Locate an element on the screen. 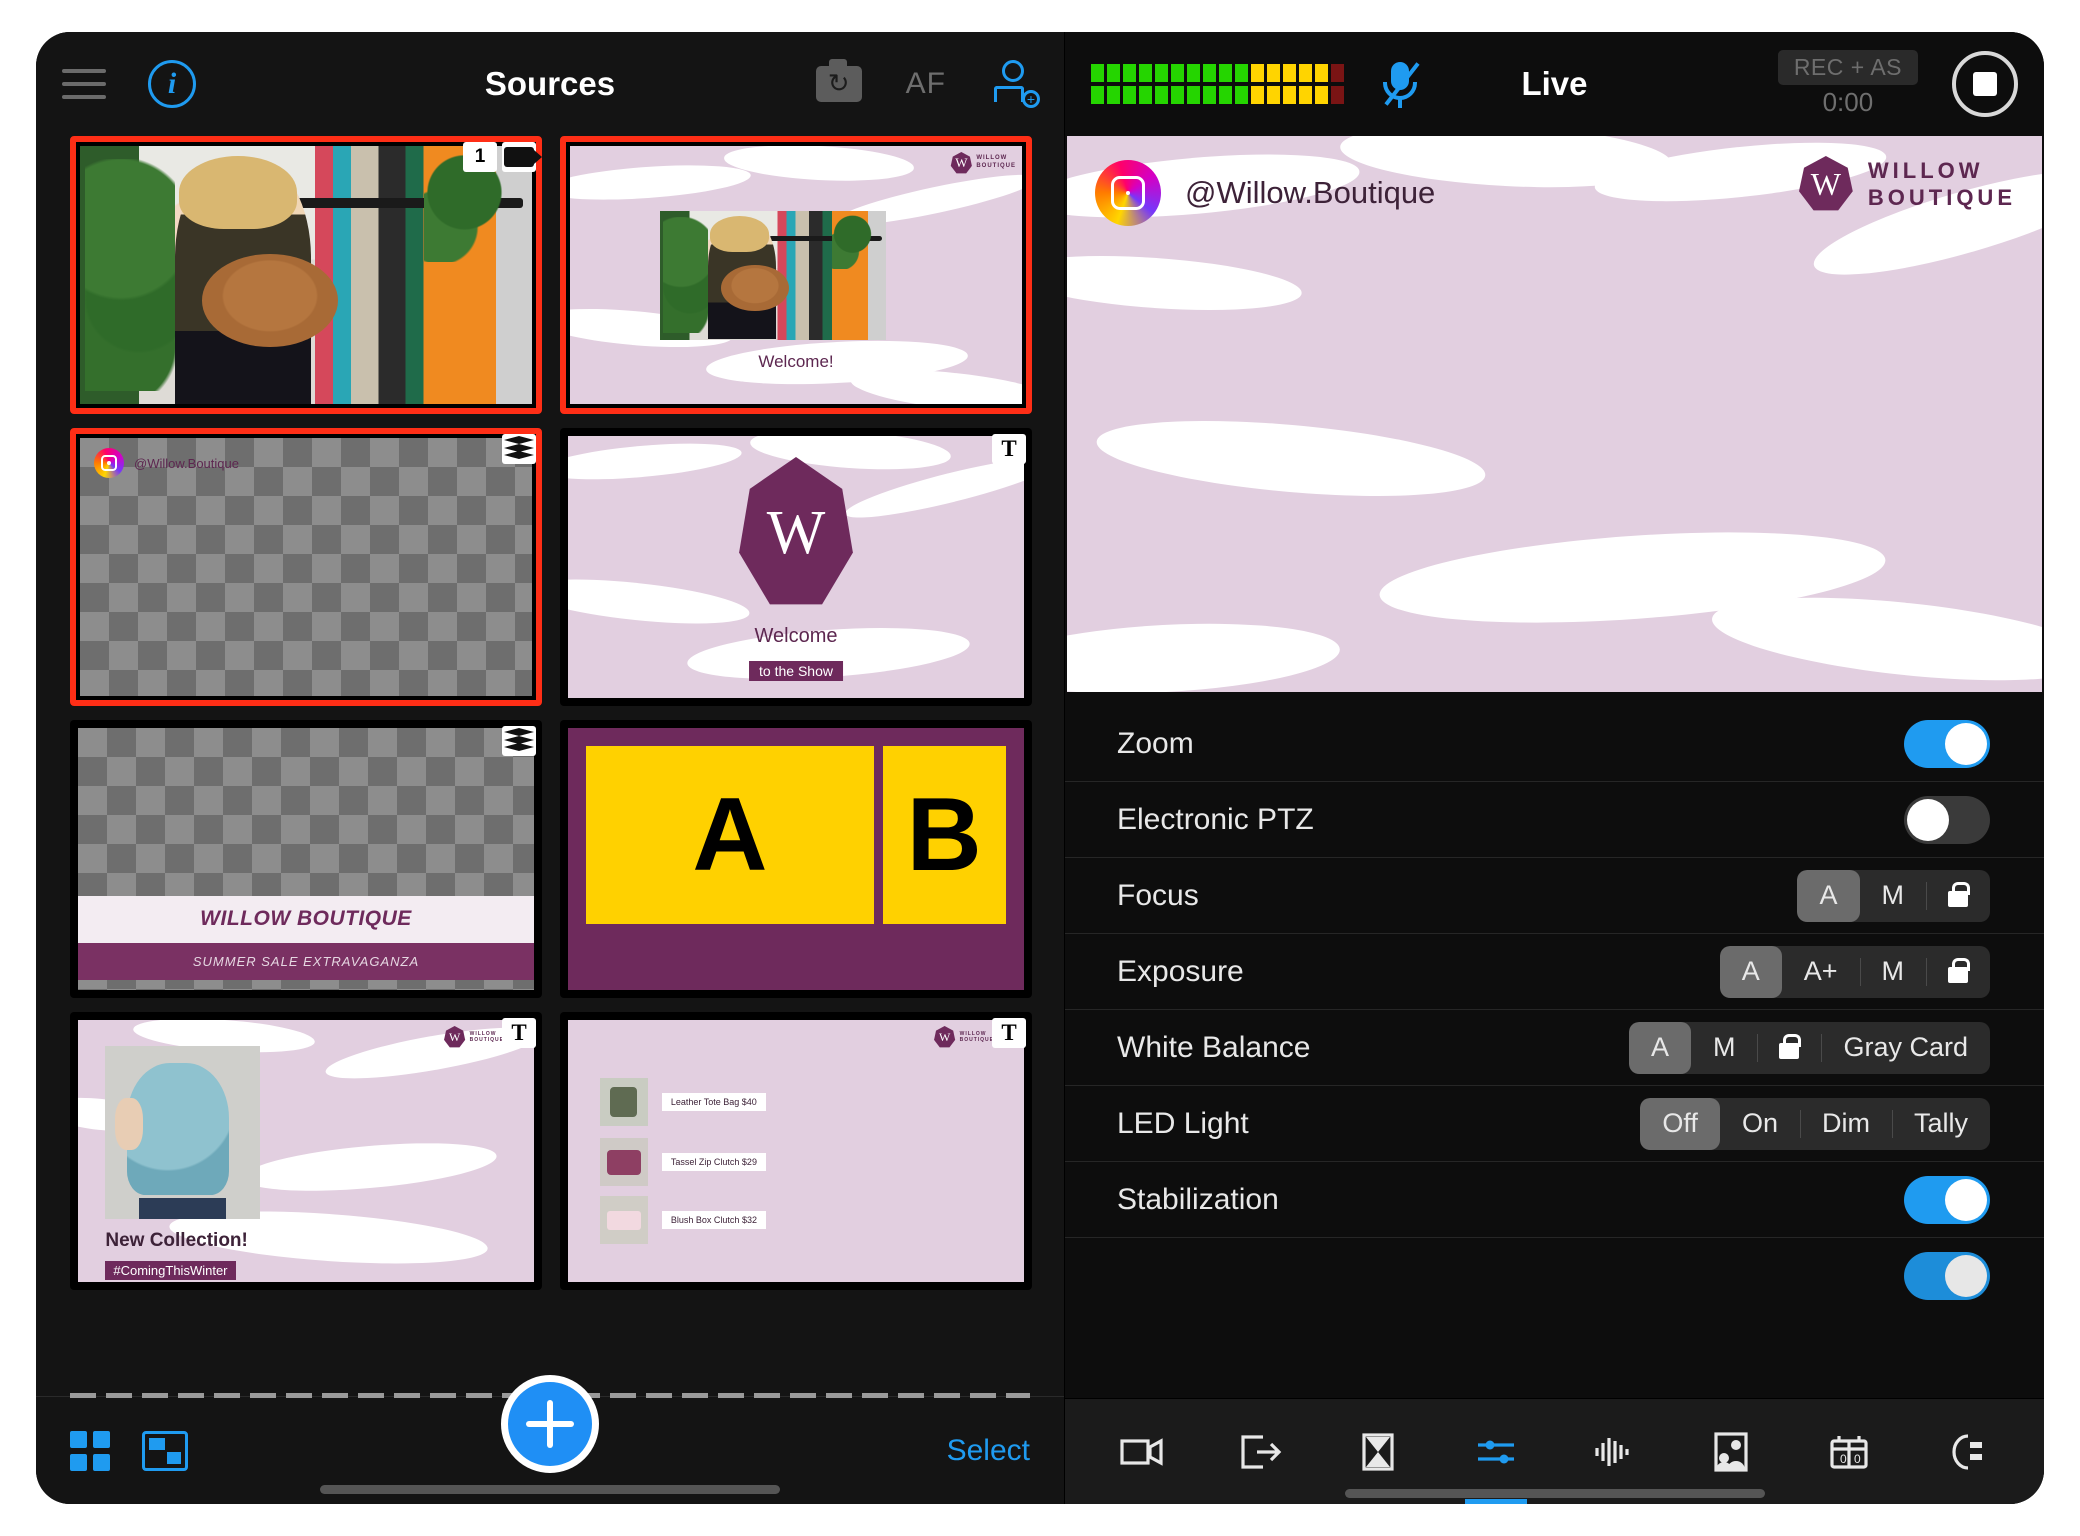  wb-option-auto: A is located at coordinates (1659, 1047).